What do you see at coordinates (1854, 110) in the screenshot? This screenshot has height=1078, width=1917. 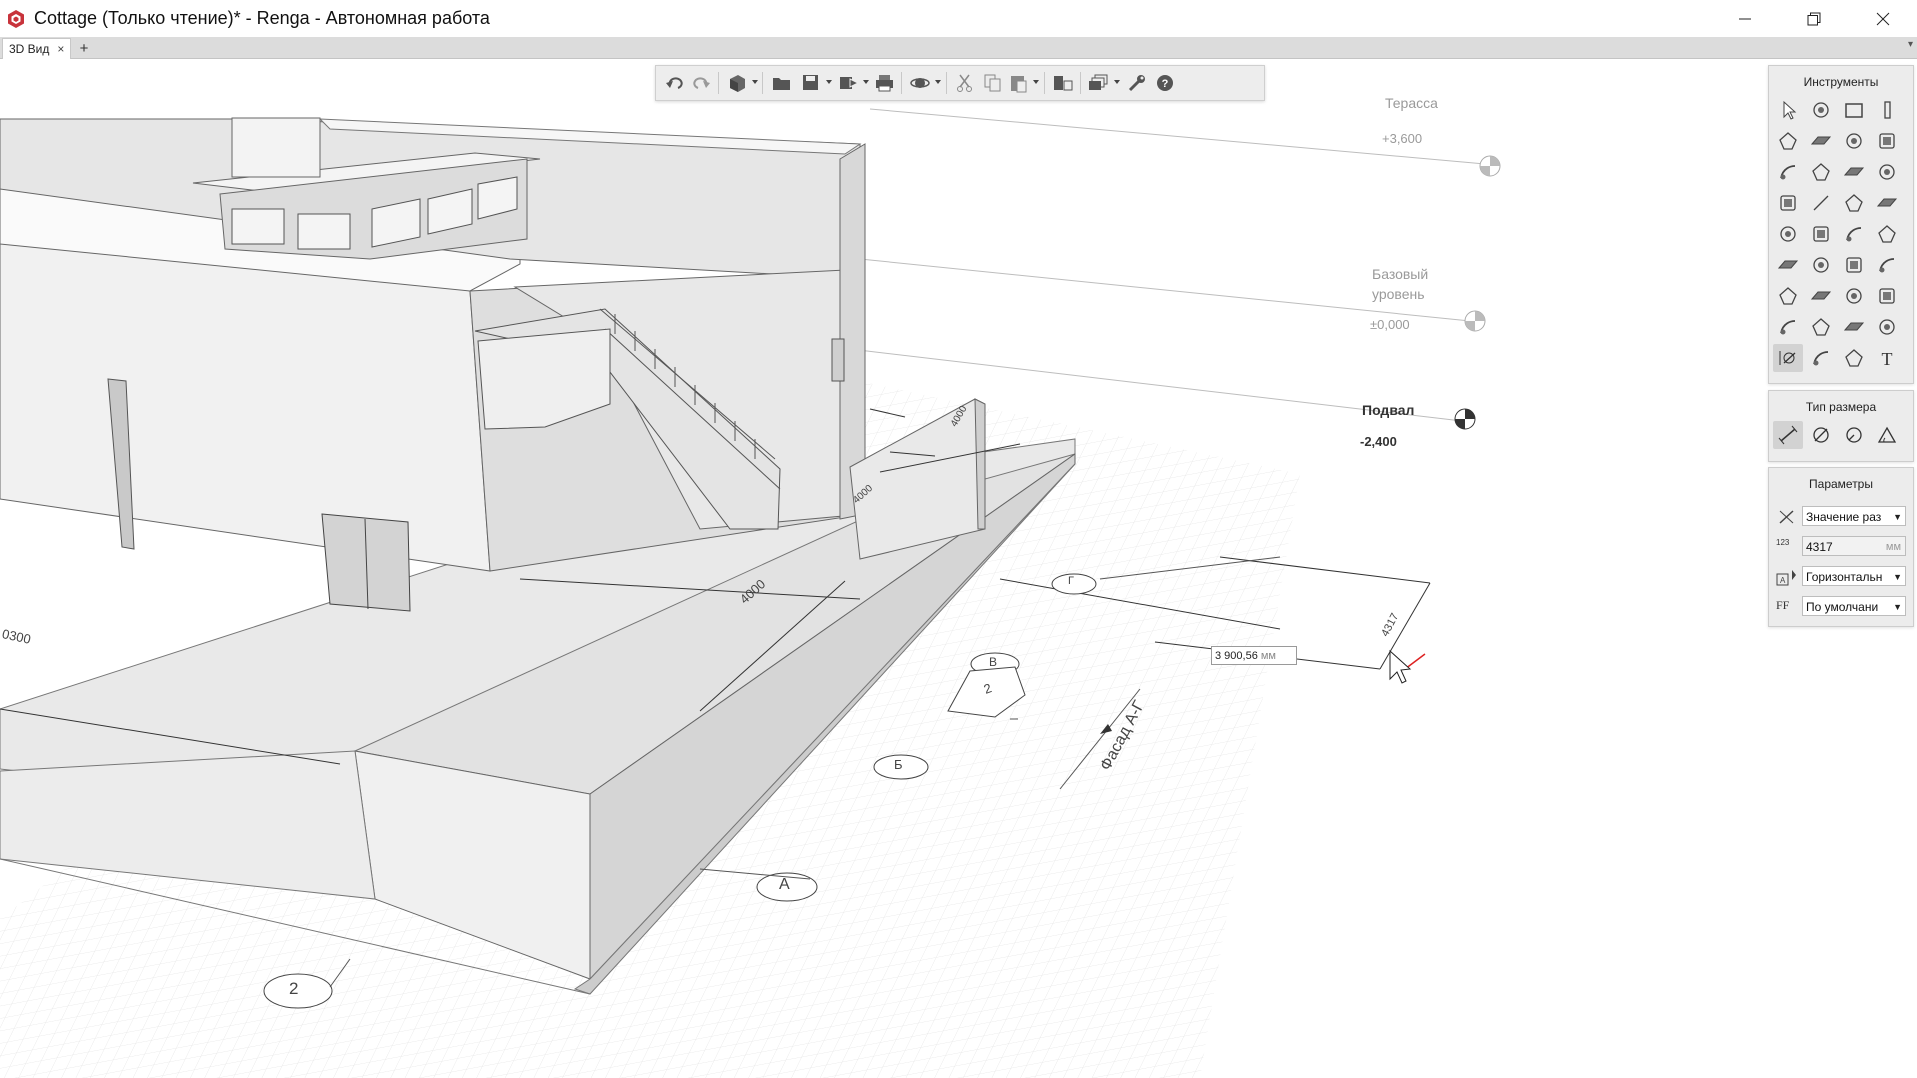 I see `wall-tool-button` at bounding box center [1854, 110].